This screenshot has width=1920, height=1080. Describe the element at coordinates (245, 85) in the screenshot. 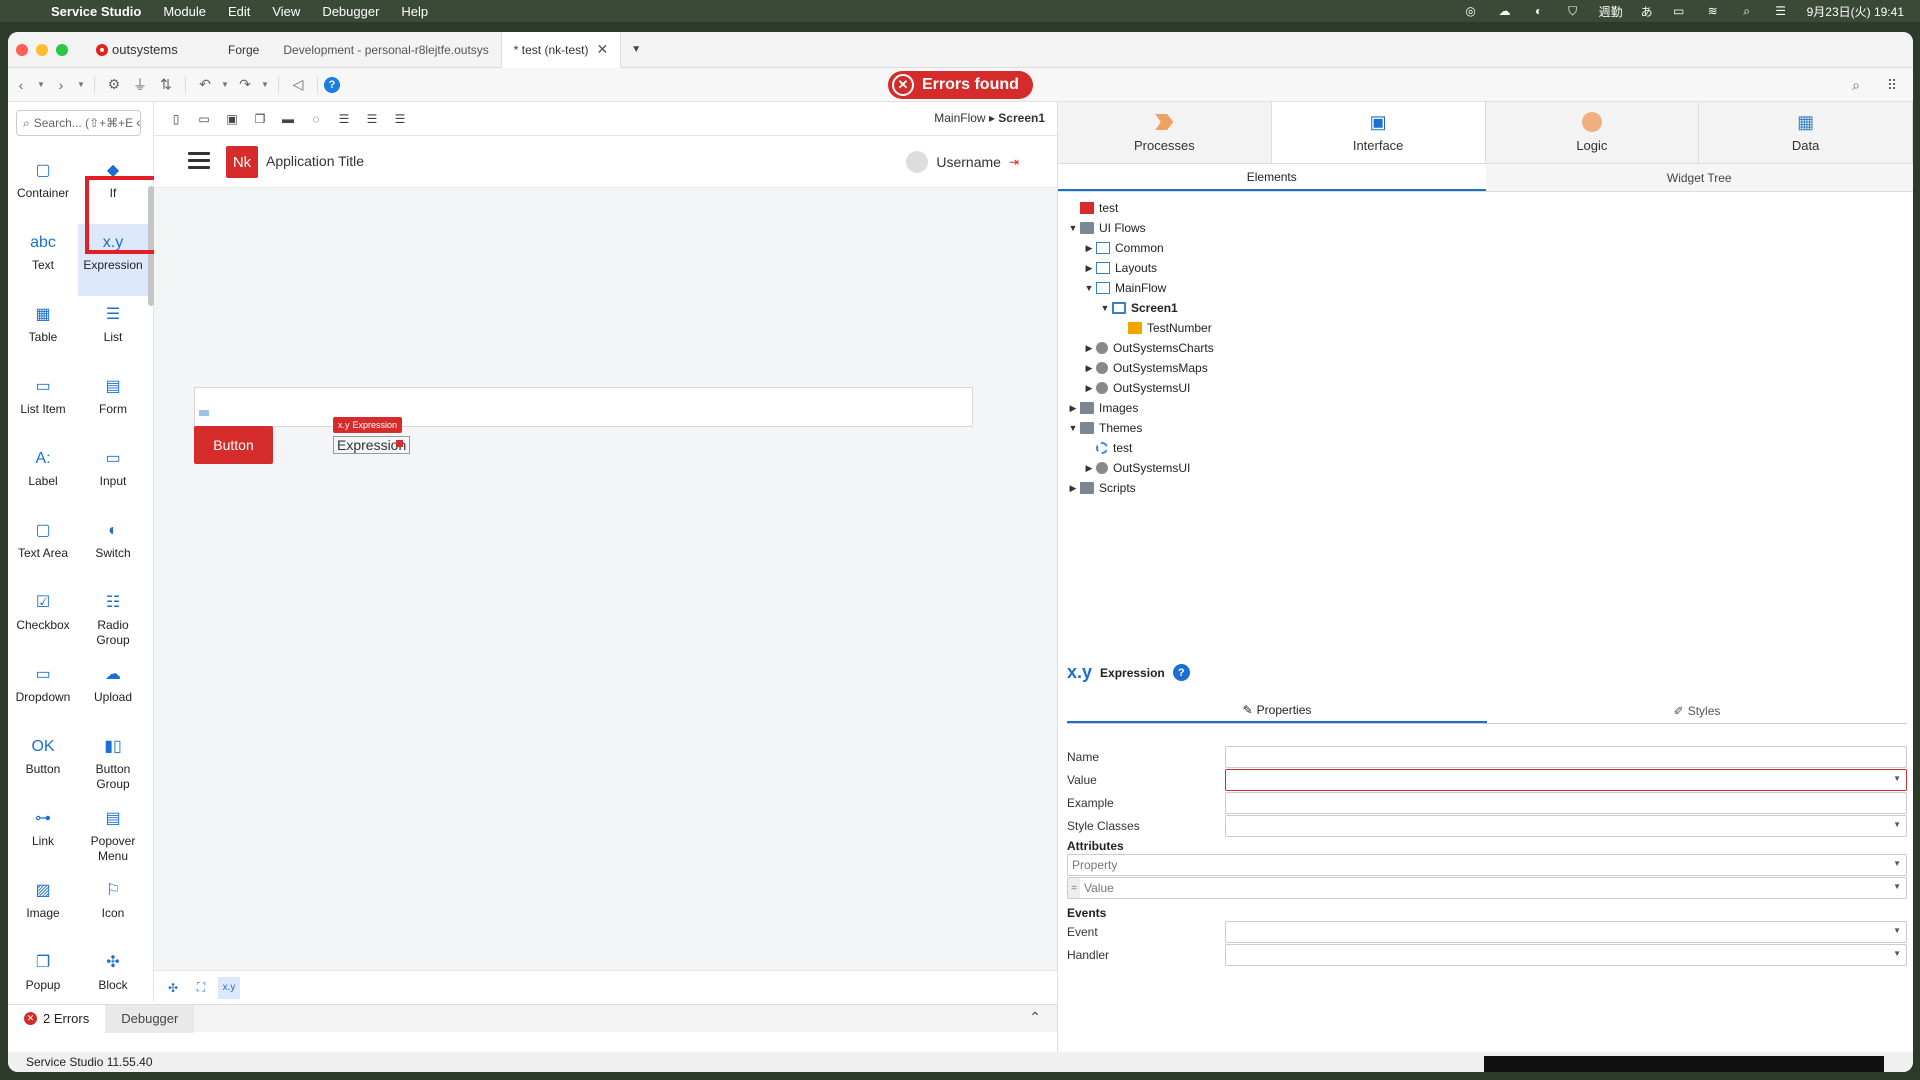

I see `redo-icon: ↷` at that location.